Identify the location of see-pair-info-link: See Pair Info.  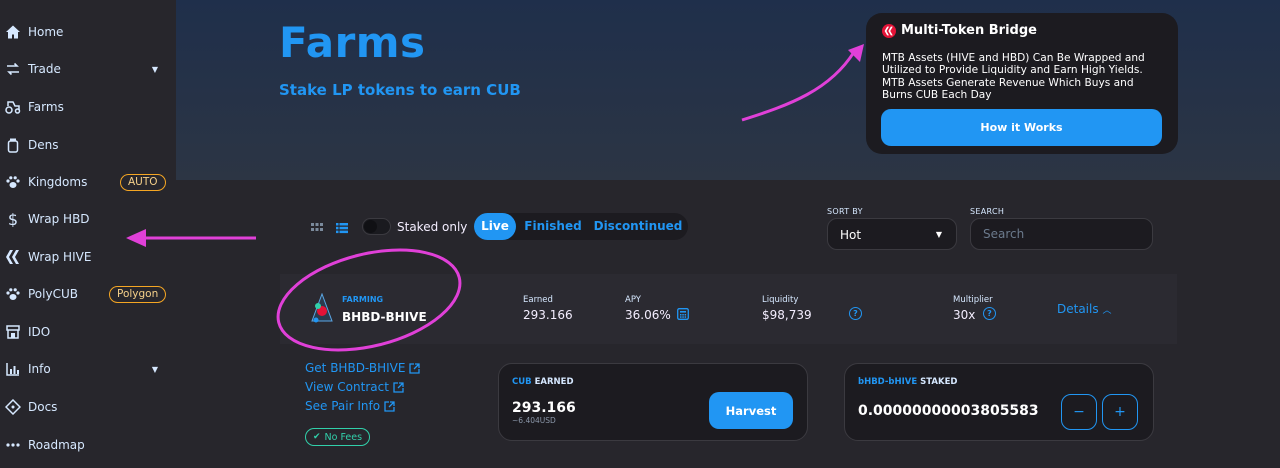
(350, 406).